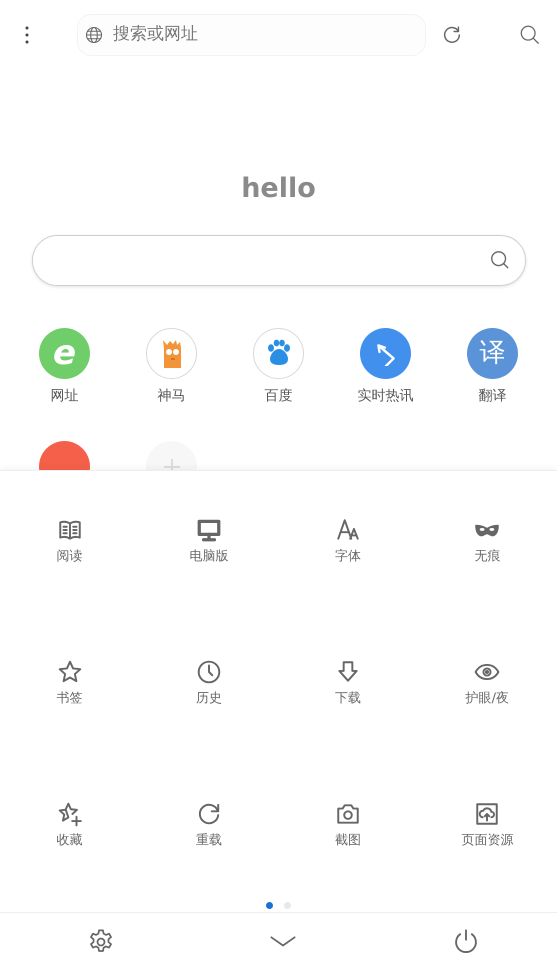  I want to click on star-plus-icon, so click(69, 814).